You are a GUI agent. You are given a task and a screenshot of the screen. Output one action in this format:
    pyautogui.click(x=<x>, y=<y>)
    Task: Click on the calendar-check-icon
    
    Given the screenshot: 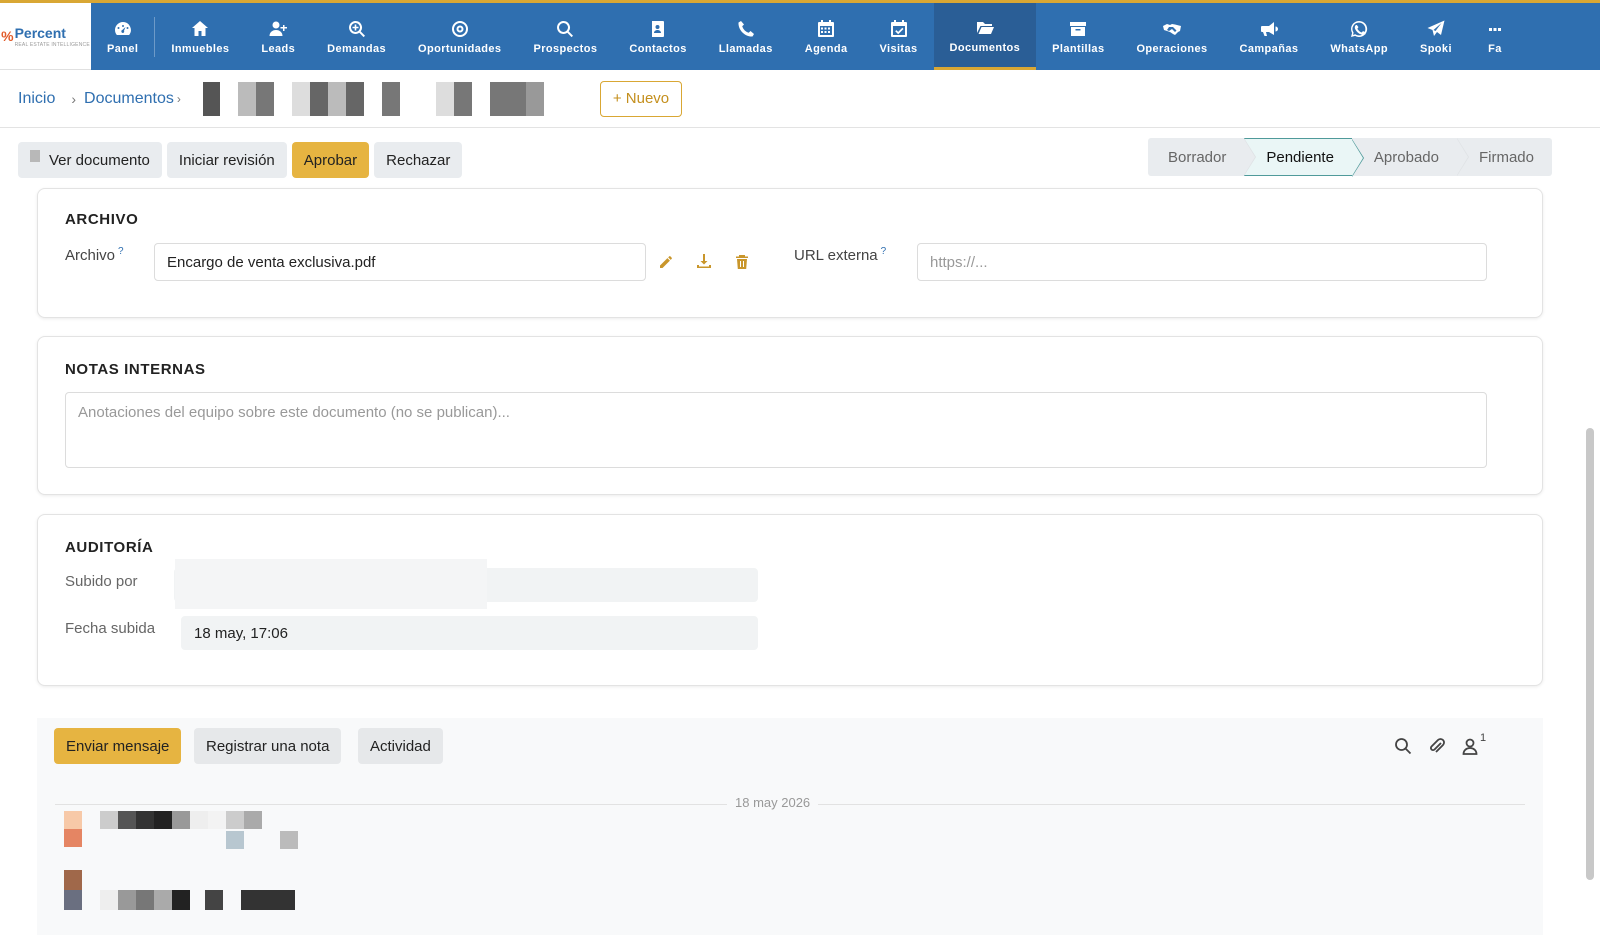 What is the action you would take?
    pyautogui.click(x=899, y=29)
    